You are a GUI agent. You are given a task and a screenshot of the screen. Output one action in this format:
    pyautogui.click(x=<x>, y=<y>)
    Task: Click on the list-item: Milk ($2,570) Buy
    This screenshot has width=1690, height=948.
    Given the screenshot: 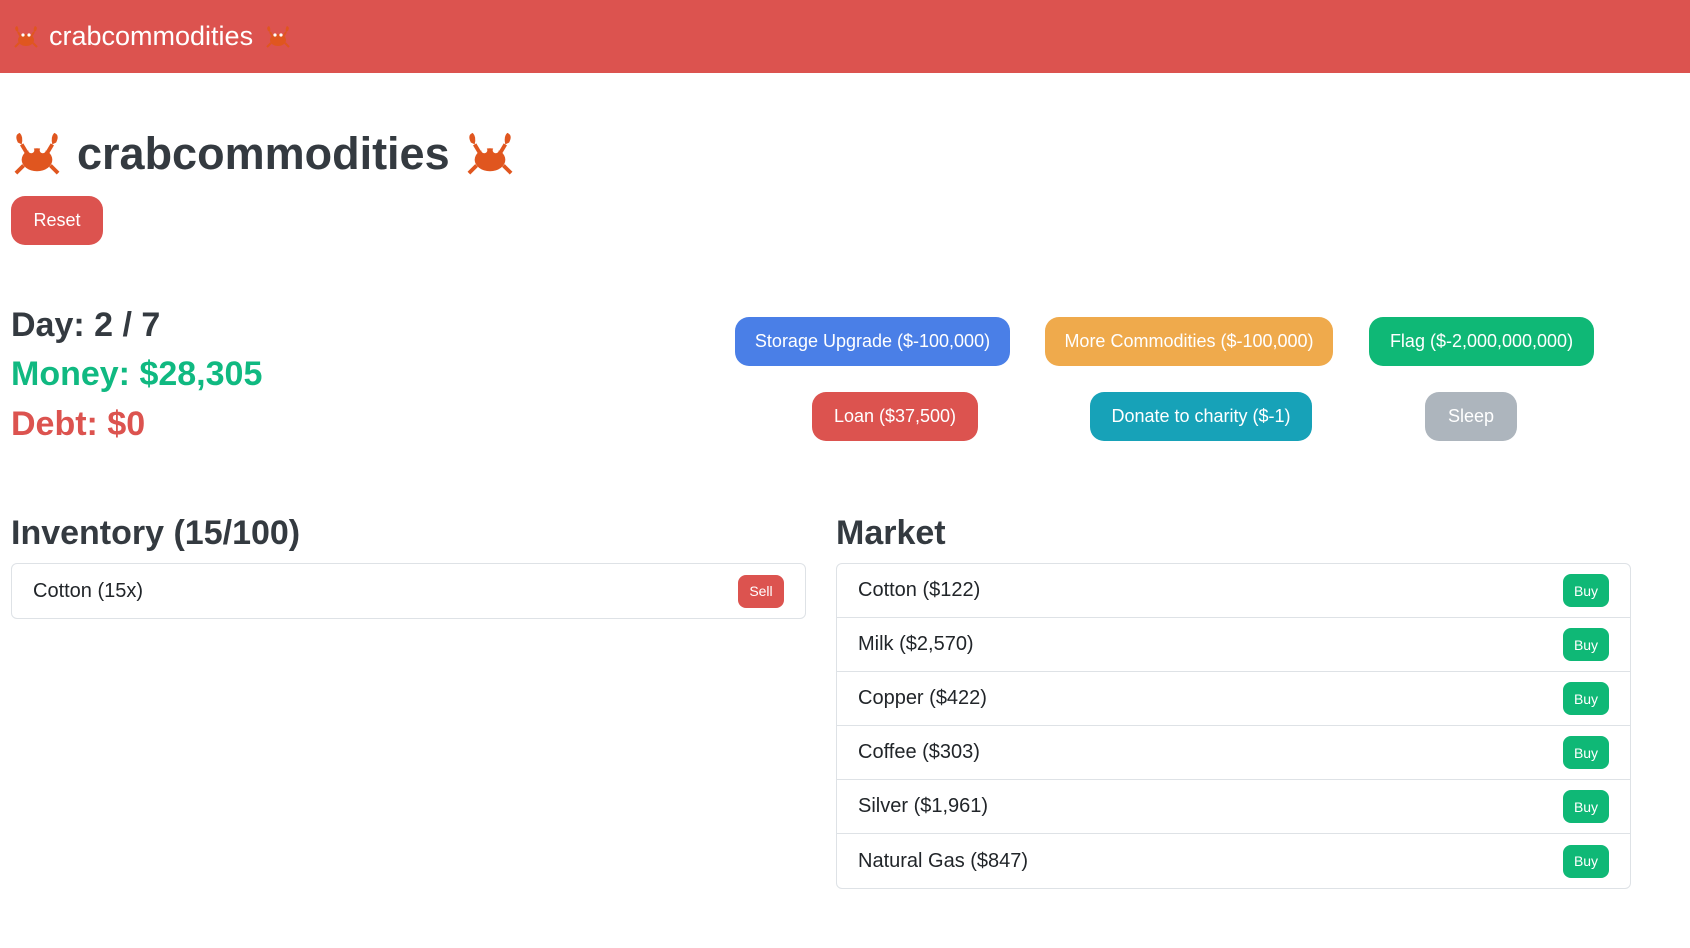 What is the action you would take?
    pyautogui.click(x=1233, y=645)
    